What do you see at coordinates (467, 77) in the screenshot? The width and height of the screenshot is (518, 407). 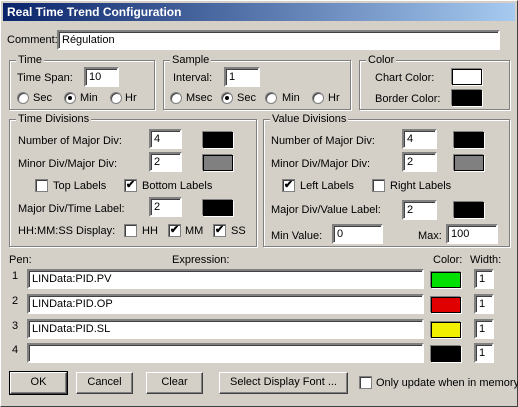 I see `chart-color-swatch` at bounding box center [467, 77].